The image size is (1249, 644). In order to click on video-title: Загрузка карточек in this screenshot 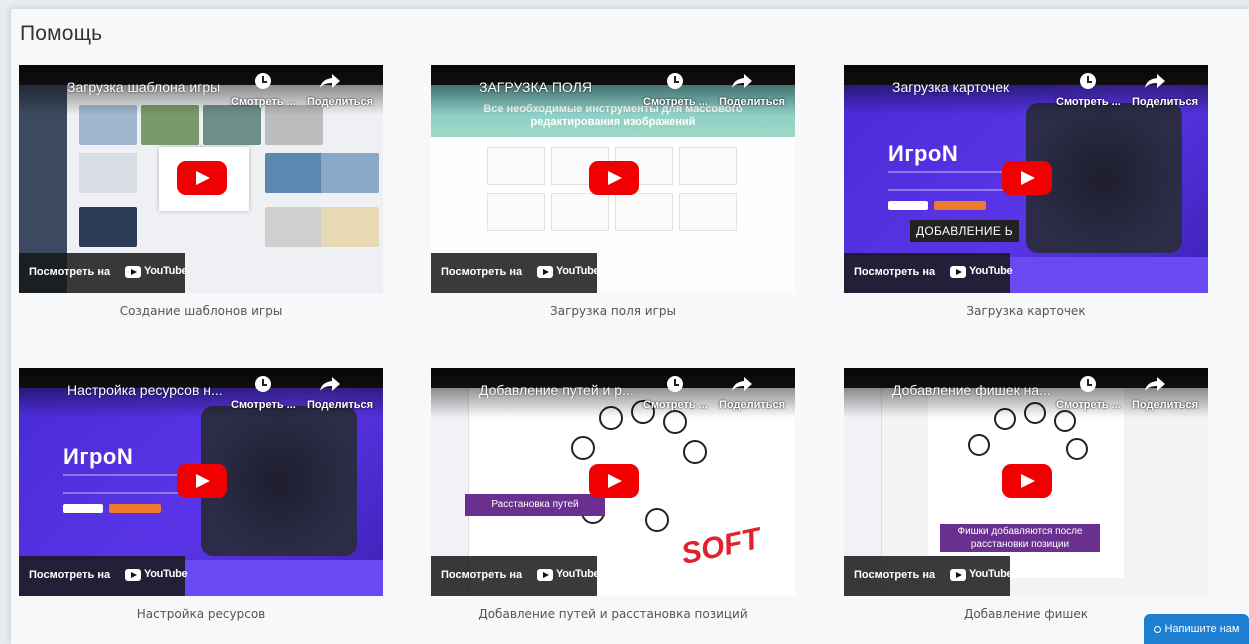, I will do `click(950, 87)`.